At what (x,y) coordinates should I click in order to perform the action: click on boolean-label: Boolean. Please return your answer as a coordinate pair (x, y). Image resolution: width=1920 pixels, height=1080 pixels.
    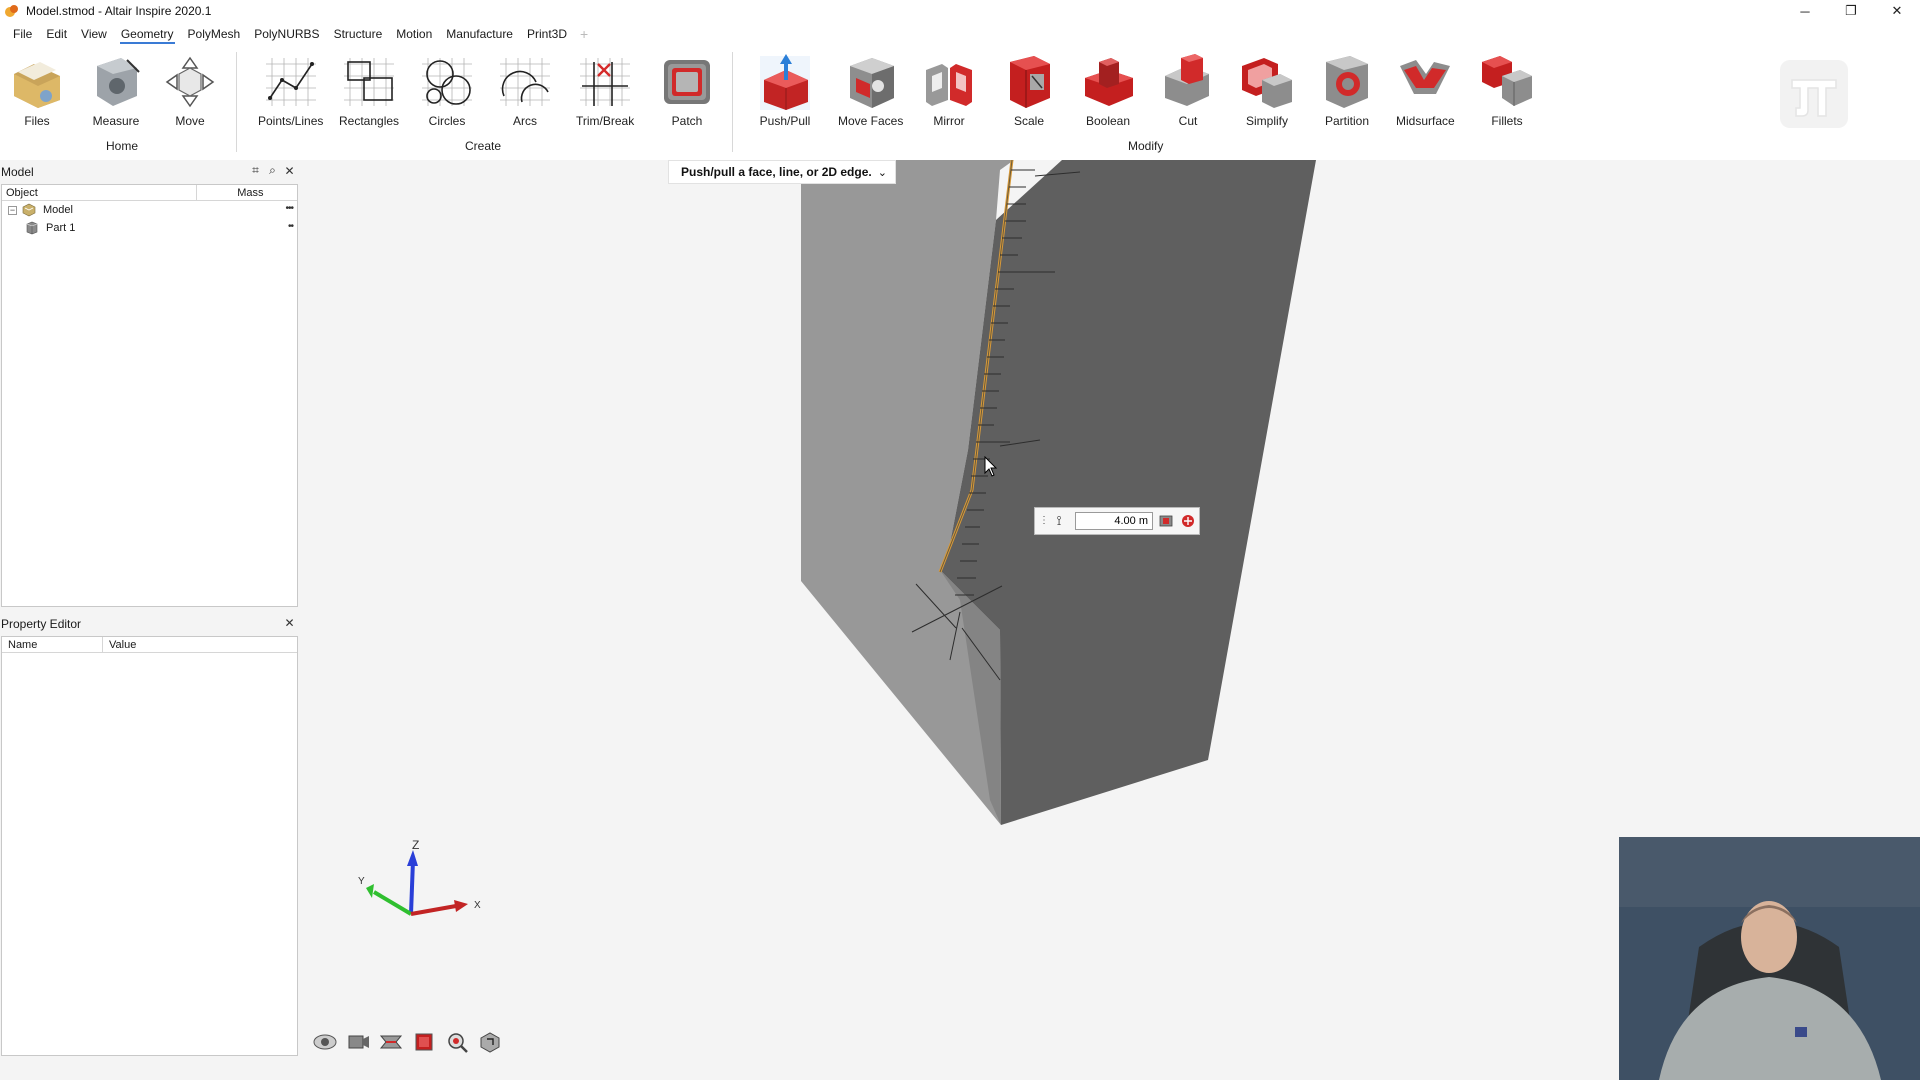
    Looking at the image, I should click on (1108, 121).